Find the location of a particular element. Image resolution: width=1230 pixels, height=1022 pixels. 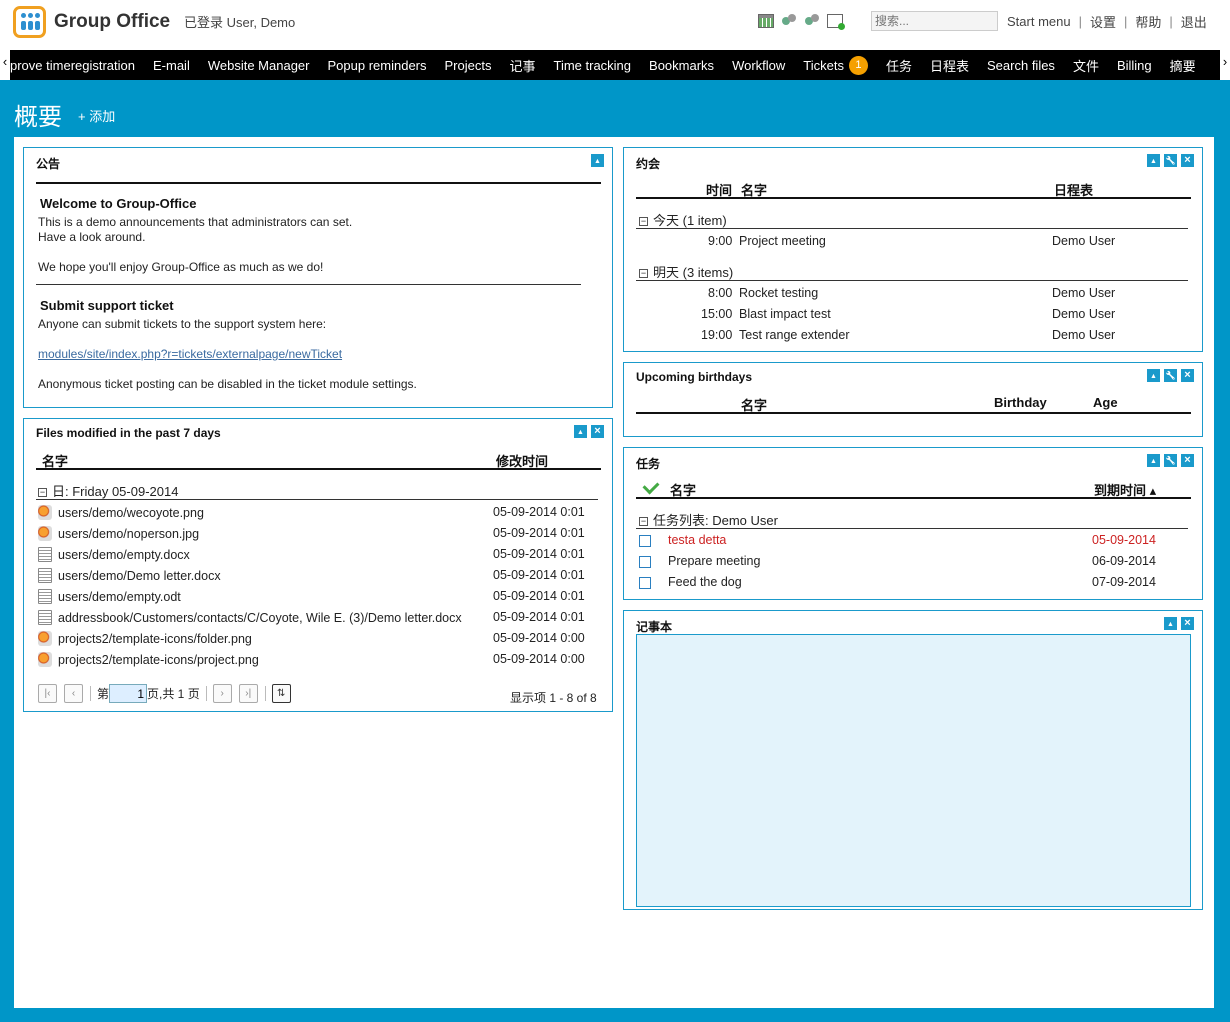

tab-billing: Billing is located at coordinates (1134, 65).